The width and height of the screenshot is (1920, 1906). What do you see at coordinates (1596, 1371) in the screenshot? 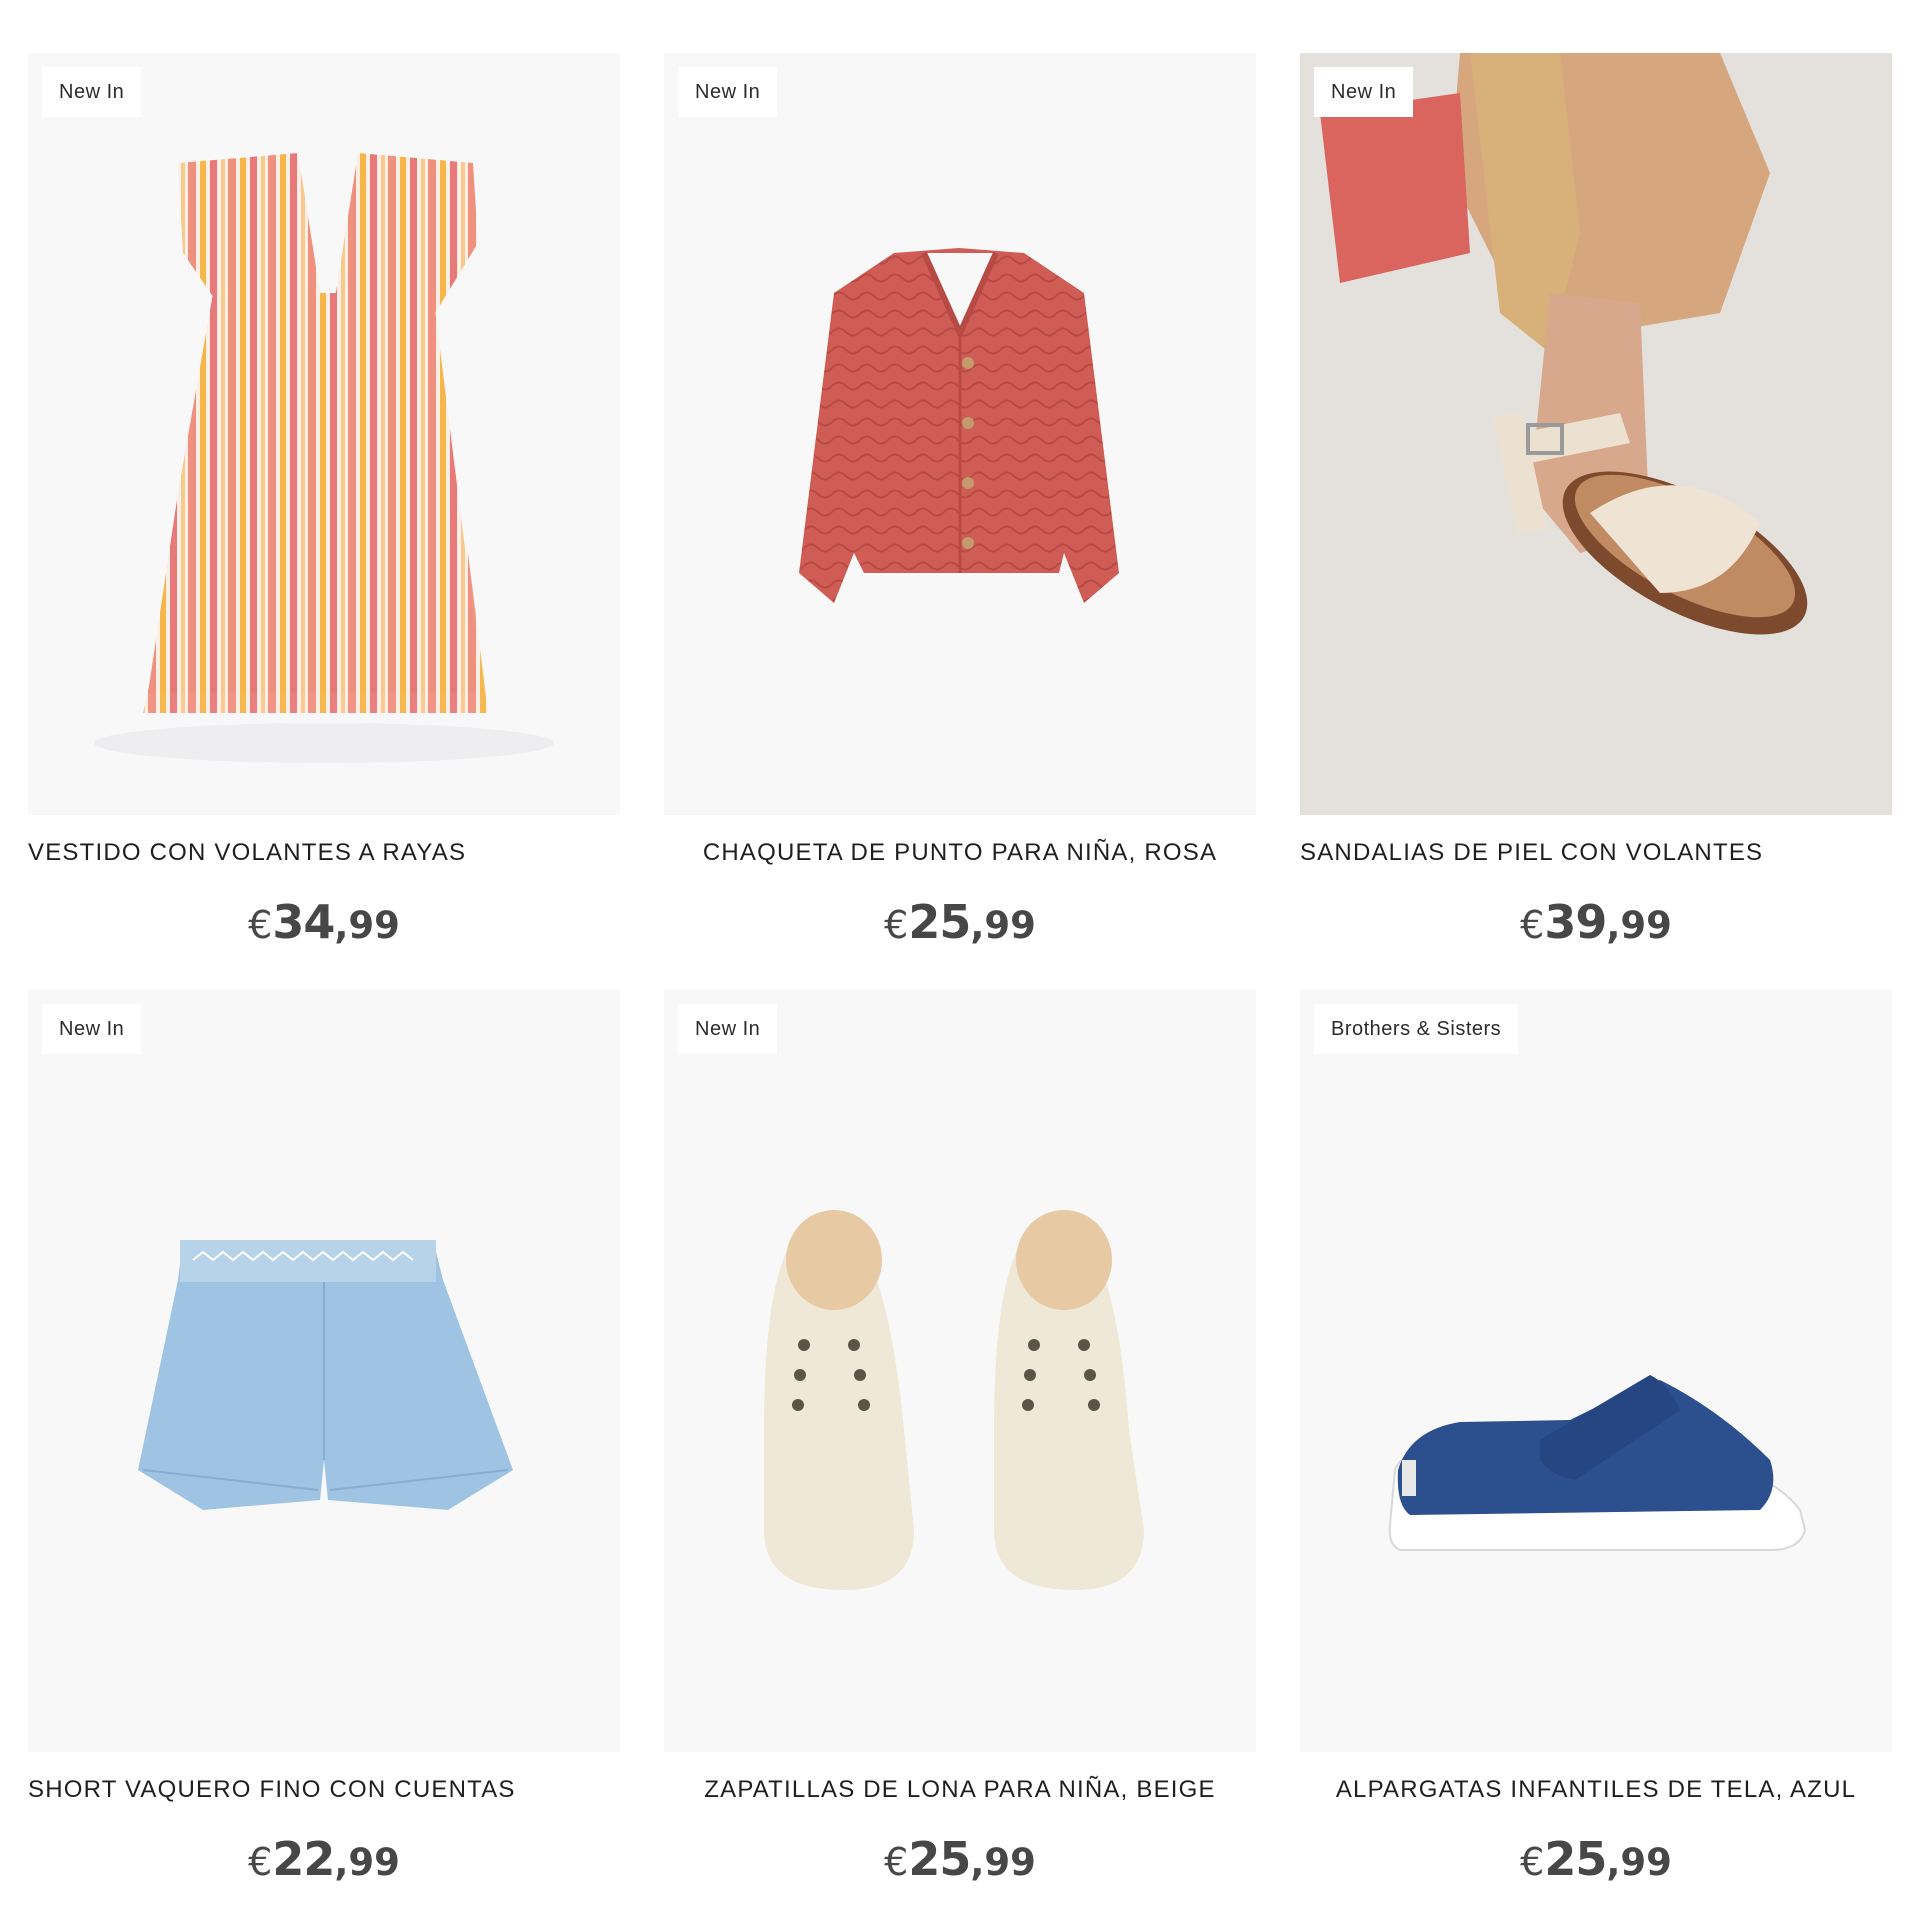
I see `product-image: Brothers & Sisters` at bounding box center [1596, 1371].